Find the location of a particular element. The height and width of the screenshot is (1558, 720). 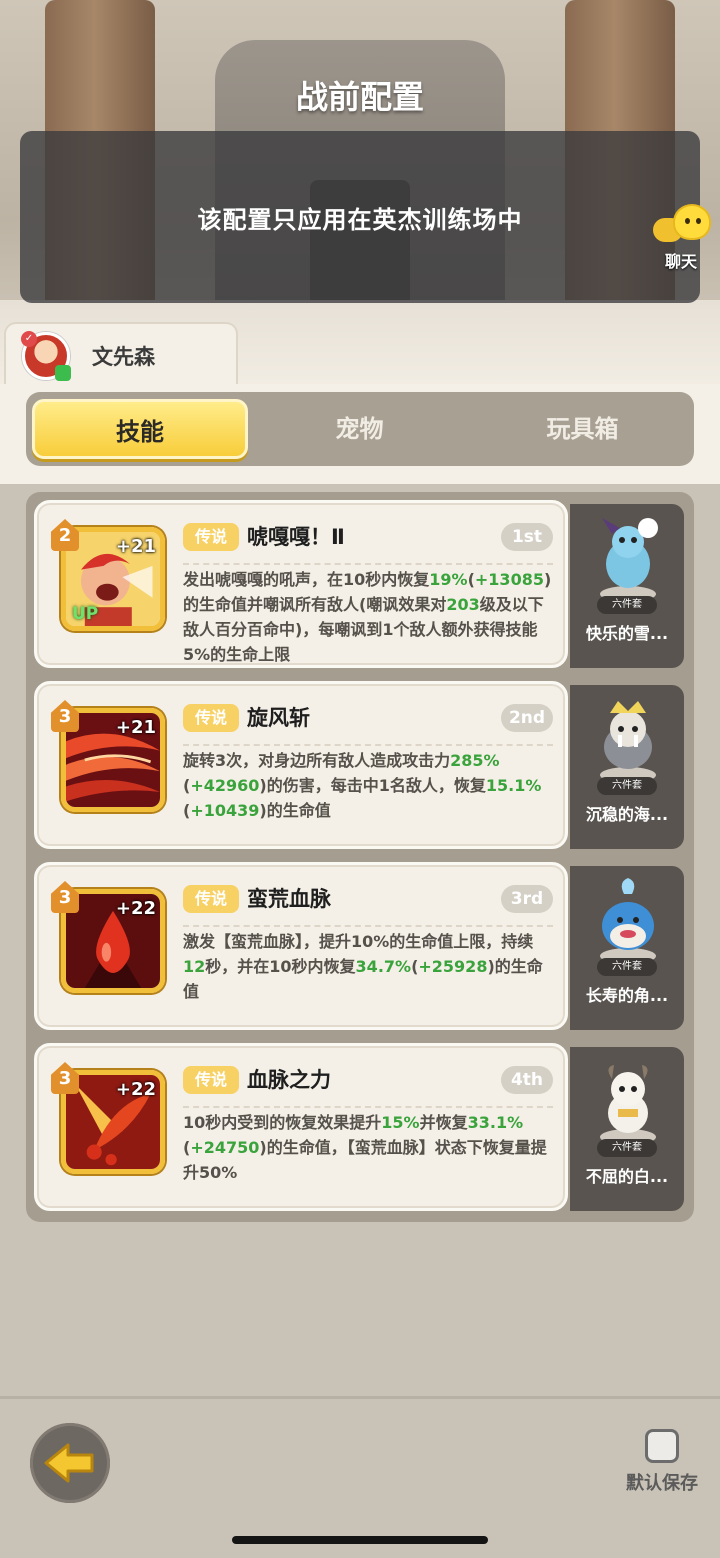

highlight-value: +25928 is located at coordinates (453, 966).